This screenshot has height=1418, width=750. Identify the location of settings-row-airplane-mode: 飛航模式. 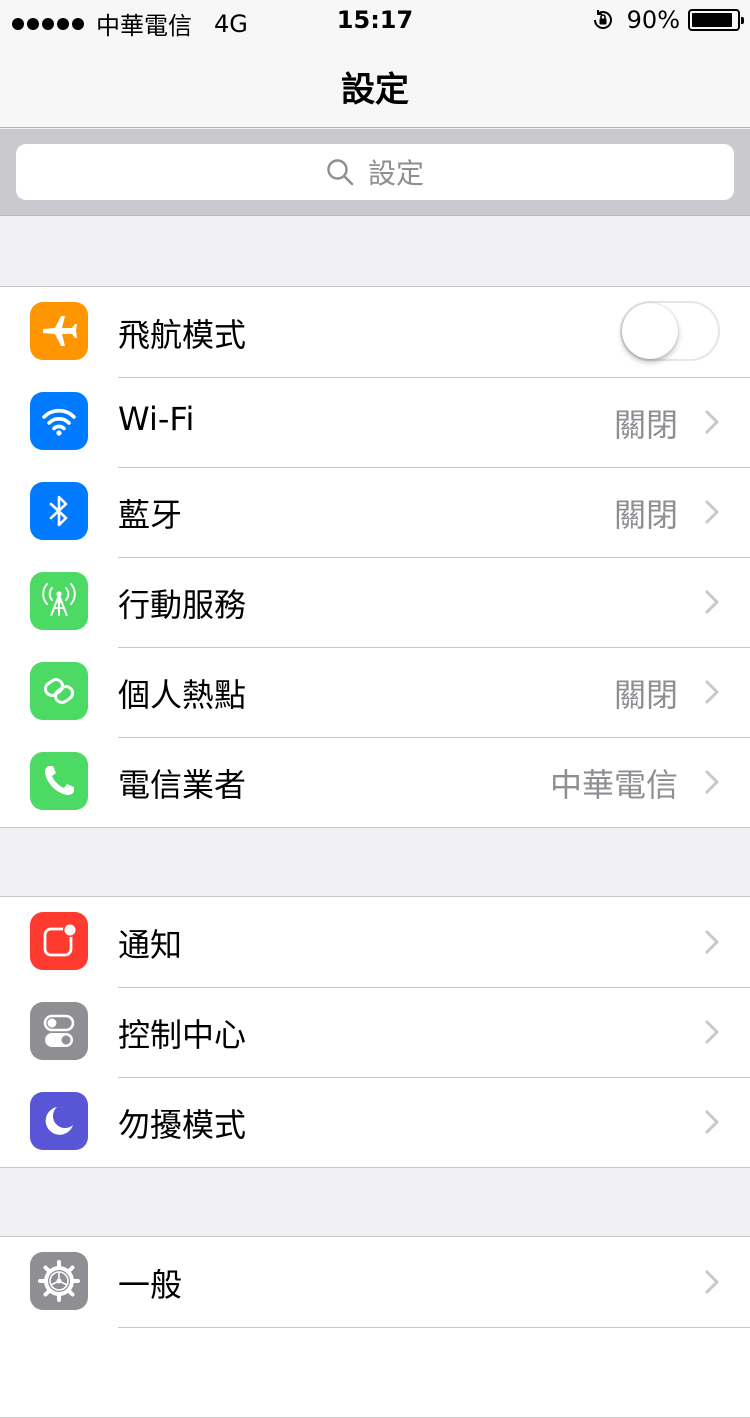
(375, 332).